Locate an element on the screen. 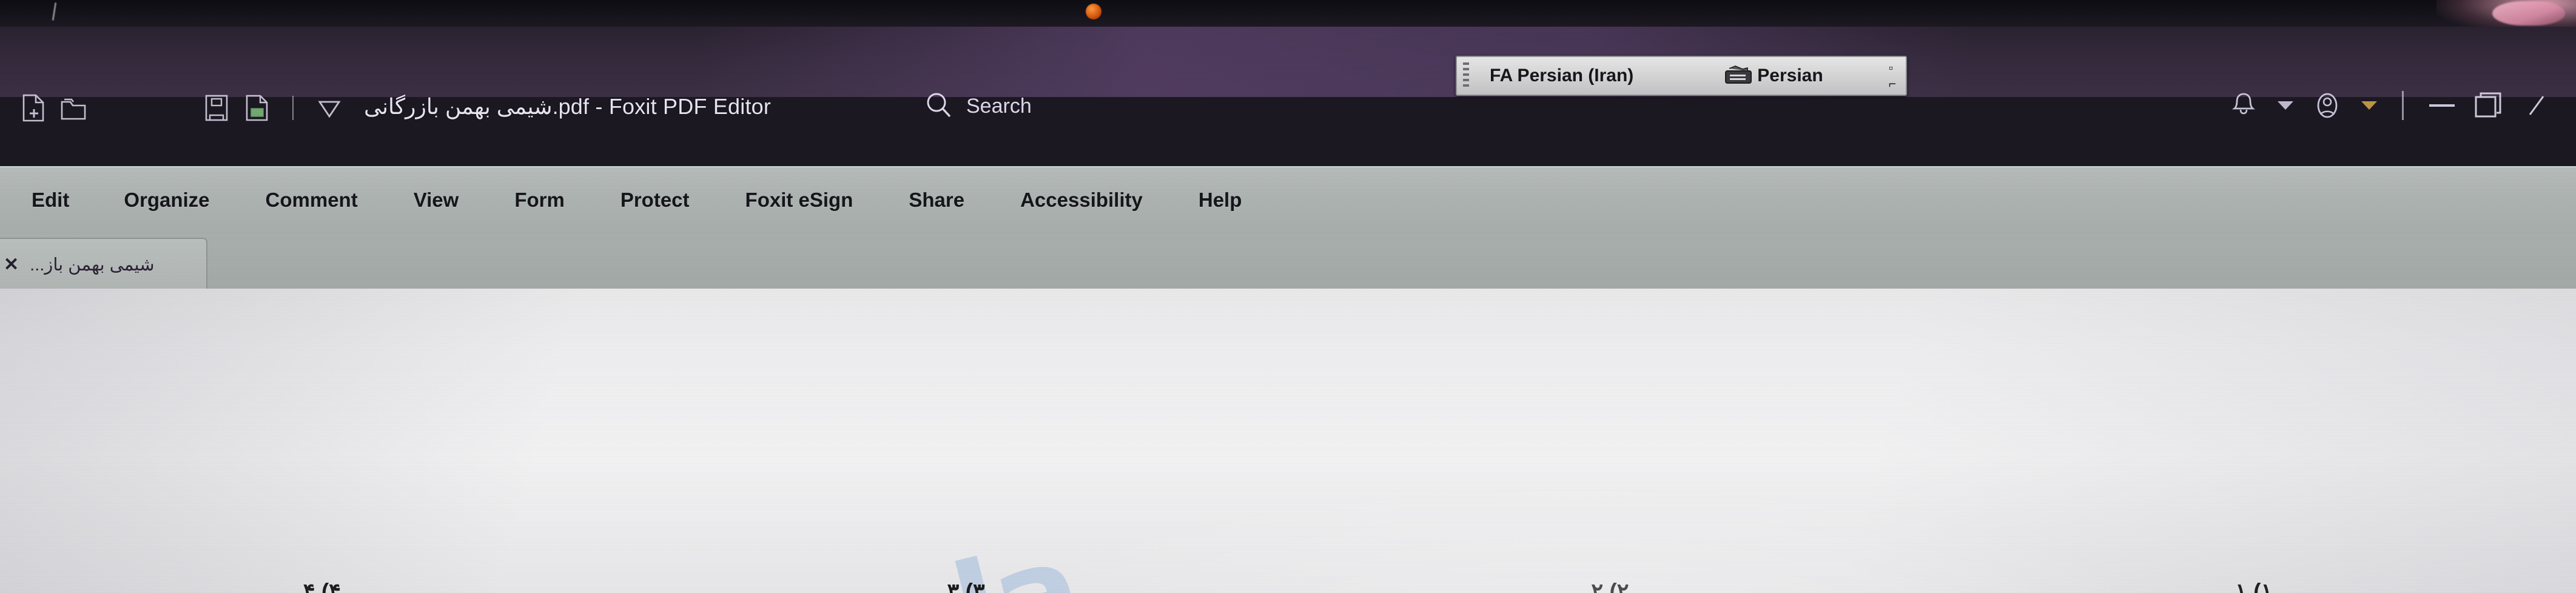  language-bar-minimize-bottom-glyph: ⌐ is located at coordinates (1892, 83).